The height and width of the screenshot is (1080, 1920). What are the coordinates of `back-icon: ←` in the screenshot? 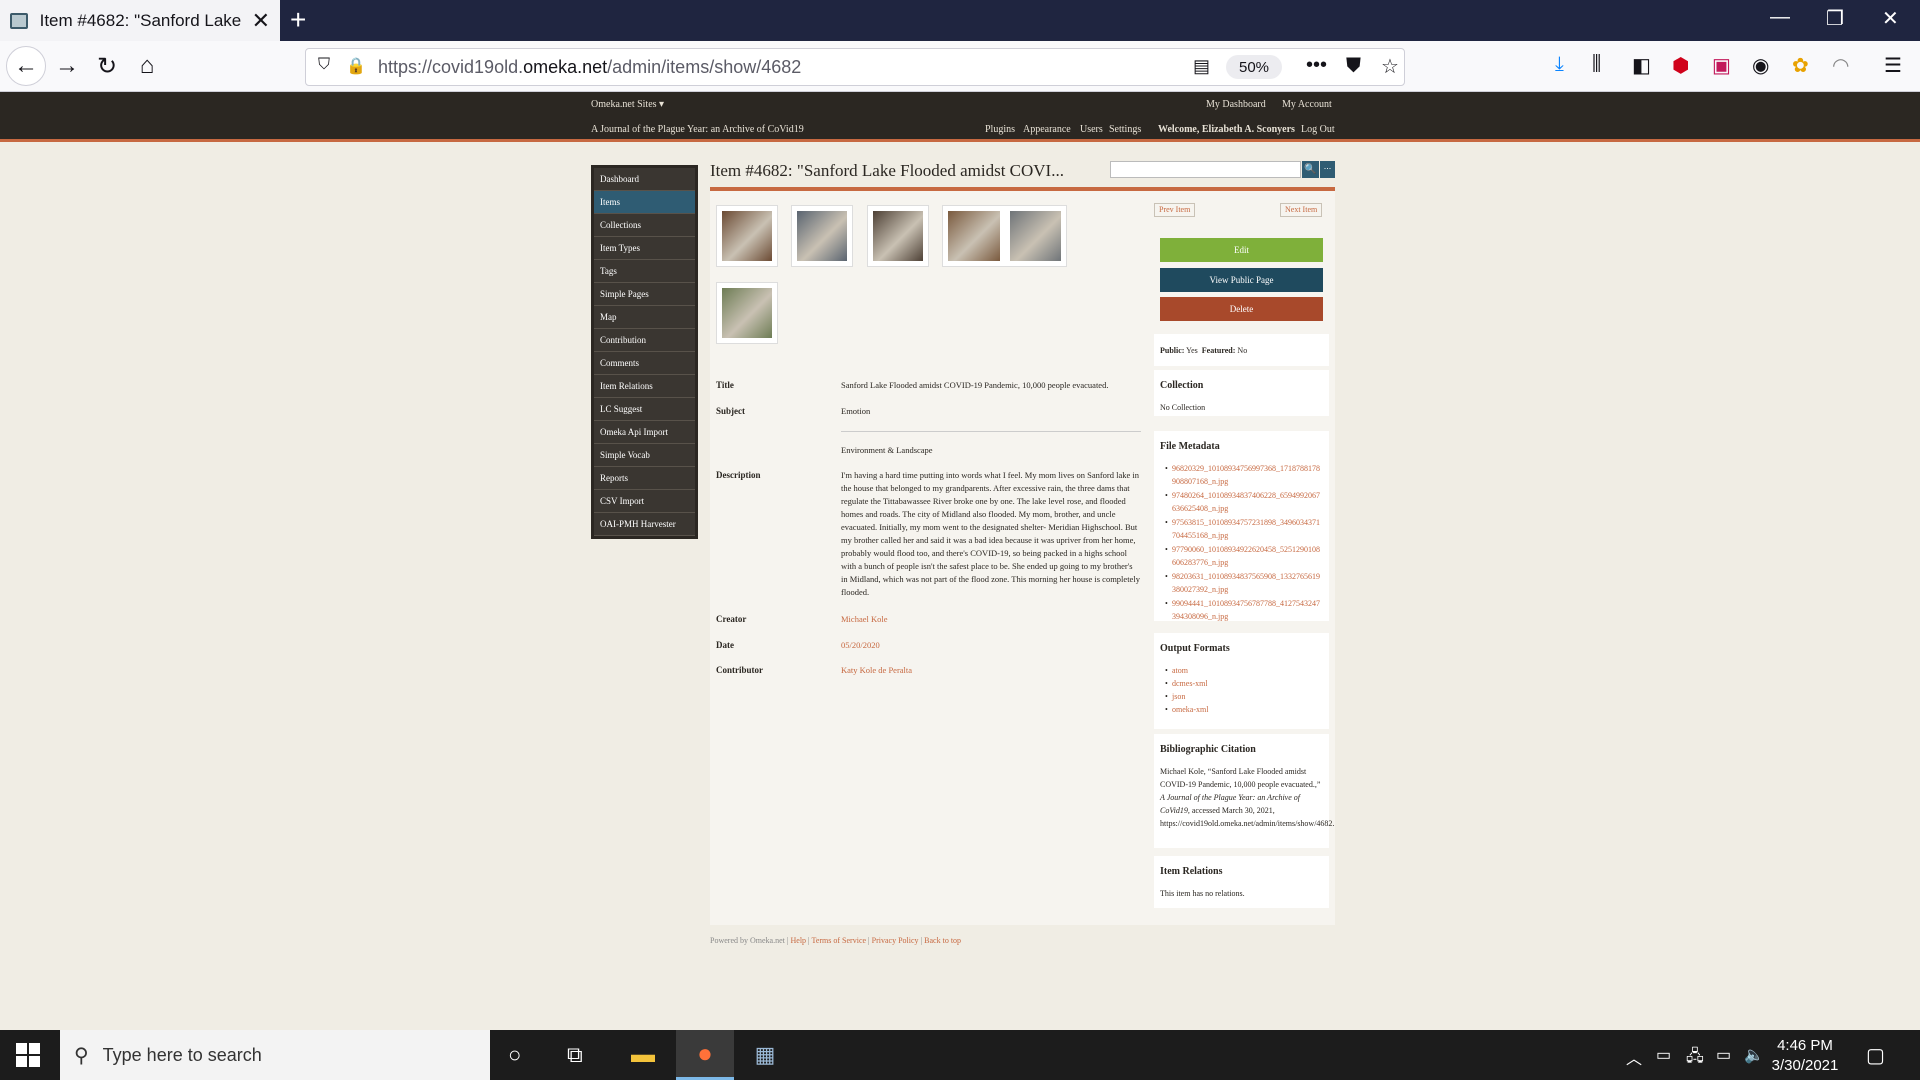 It's located at (26, 66).